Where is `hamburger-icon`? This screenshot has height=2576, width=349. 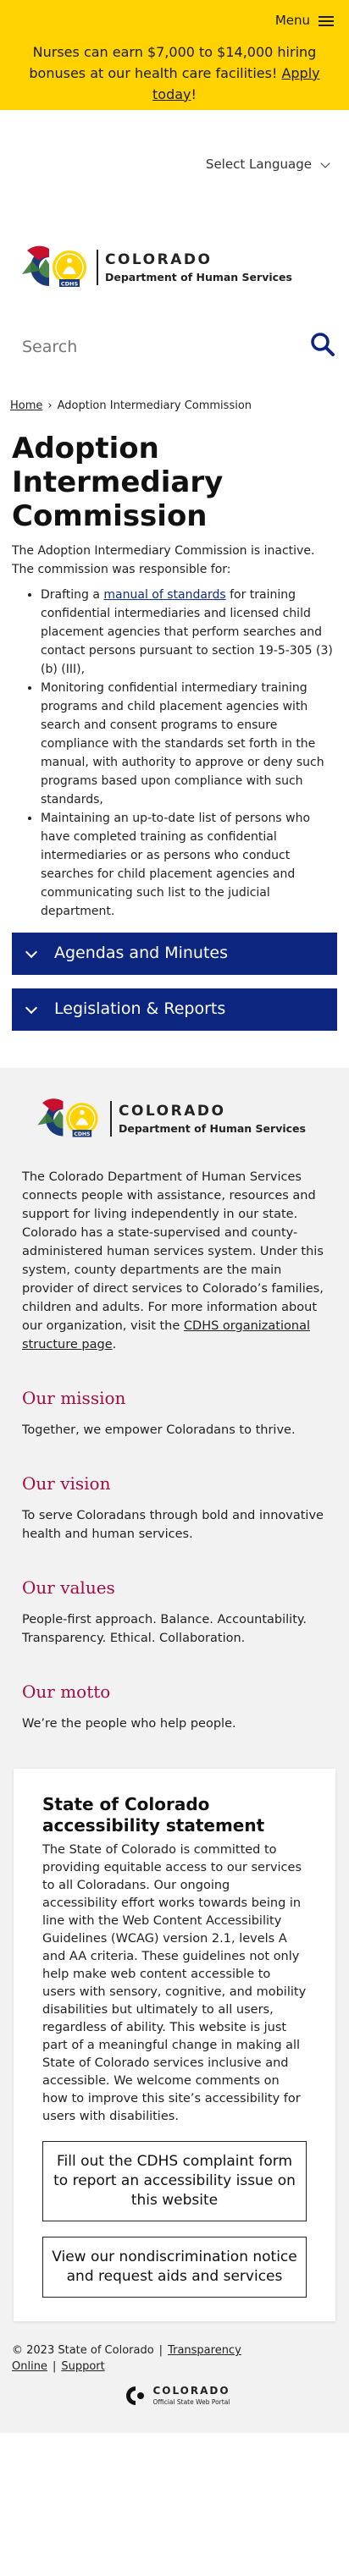
hamburger-icon is located at coordinates (326, 21).